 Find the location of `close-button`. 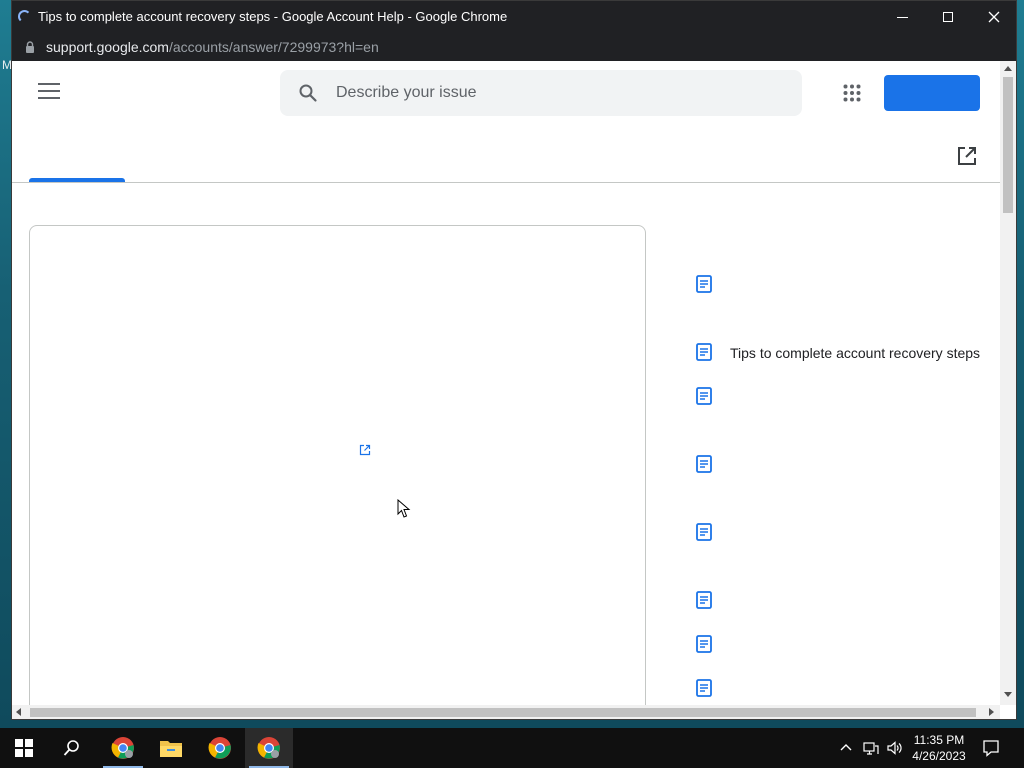

close-button is located at coordinates (994, 17).